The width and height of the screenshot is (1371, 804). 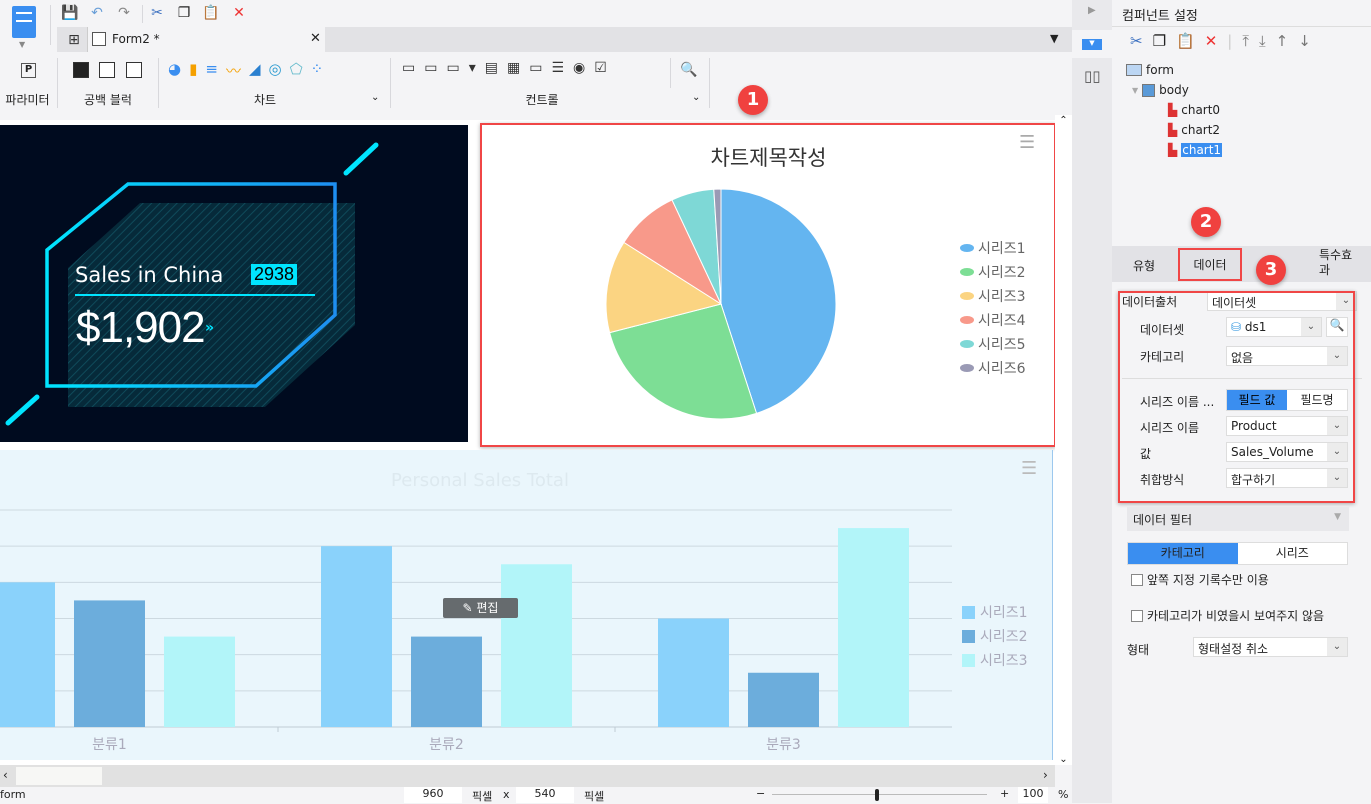 I want to click on move-top-icon: ⤒, so click(x=1245, y=41).